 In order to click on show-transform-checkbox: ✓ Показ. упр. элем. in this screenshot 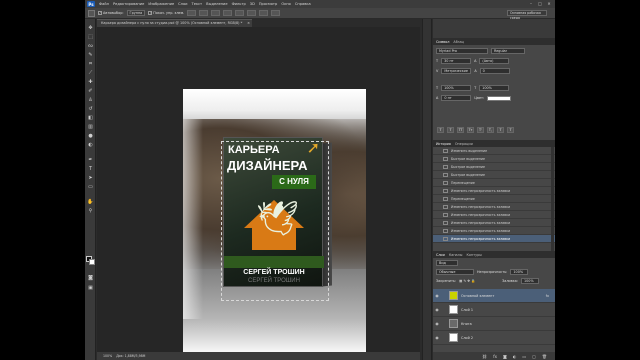, I will do `click(166, 13)`.